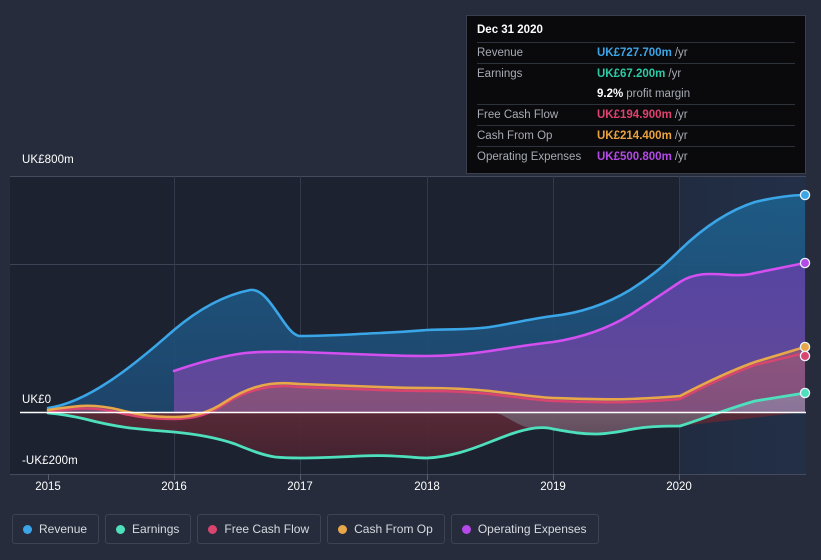  I want to click on legend-item-revenue: Revenue, so click(56, 529).